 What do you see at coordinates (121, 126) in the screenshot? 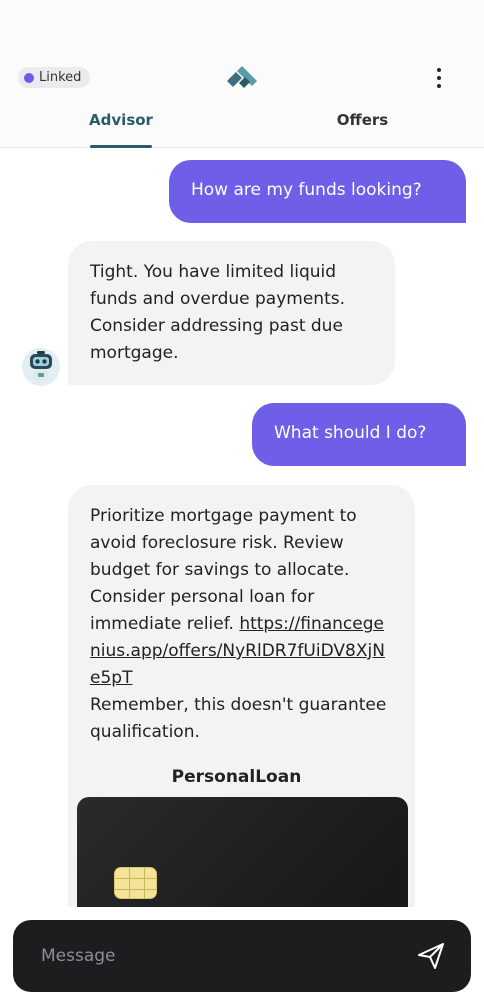
I see `tab-advisor: Advisor` at bounding box center [121, 126].